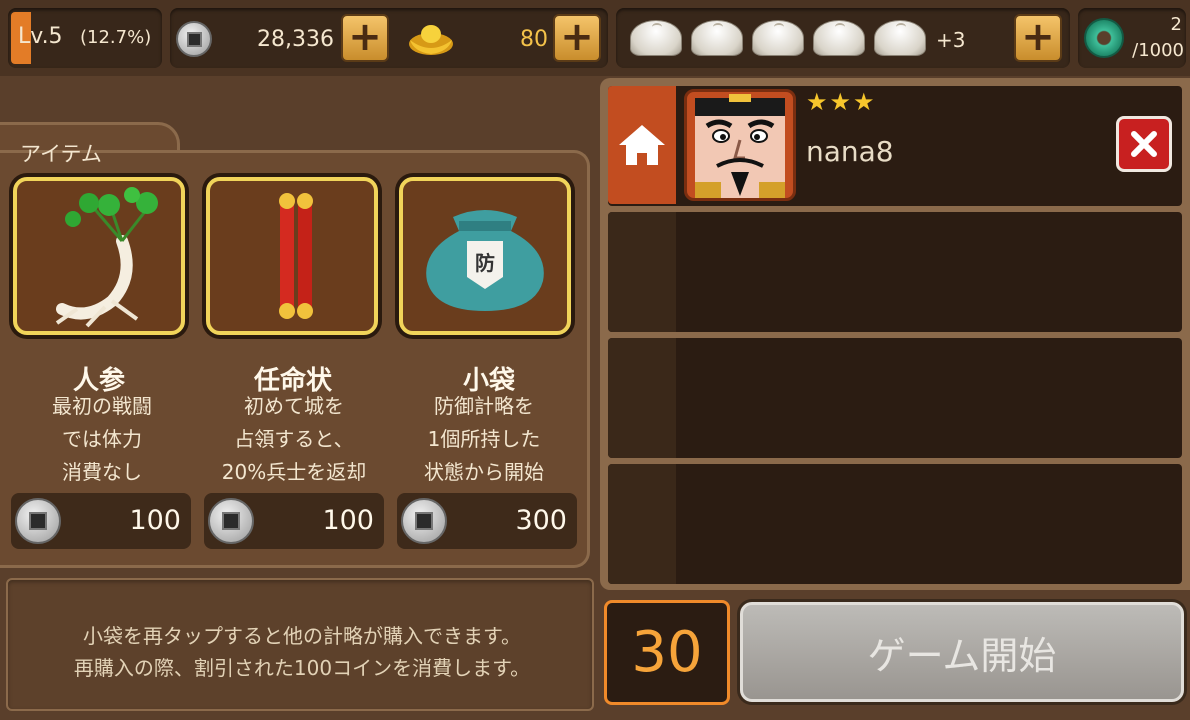 The image size is (1190, 720). Describe the element at coordinates (431, 40) in the screenshot. I see `gold-ingot-icon` at that location.